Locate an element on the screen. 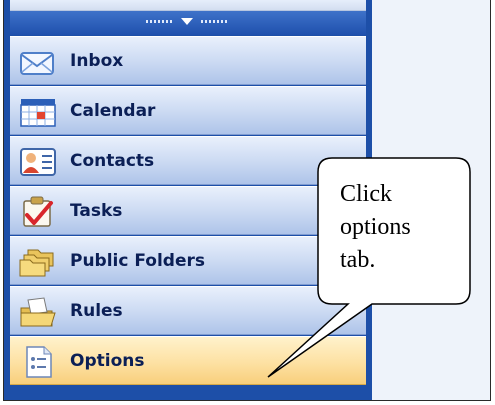 This screenshot has width=495, height=405. callout-text: Click options tab. is located at coordinates (390, 227).